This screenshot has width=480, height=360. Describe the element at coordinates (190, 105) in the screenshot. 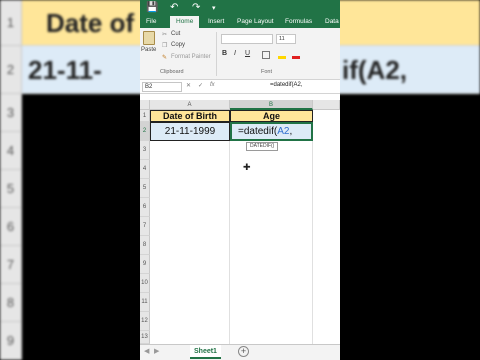

I see `column-header-a: A` at that location.